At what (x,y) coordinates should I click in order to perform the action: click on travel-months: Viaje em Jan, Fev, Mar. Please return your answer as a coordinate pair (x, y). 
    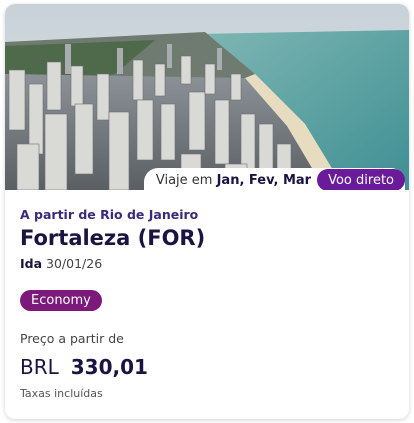
    Looking at the image, I should click on (236, 180).